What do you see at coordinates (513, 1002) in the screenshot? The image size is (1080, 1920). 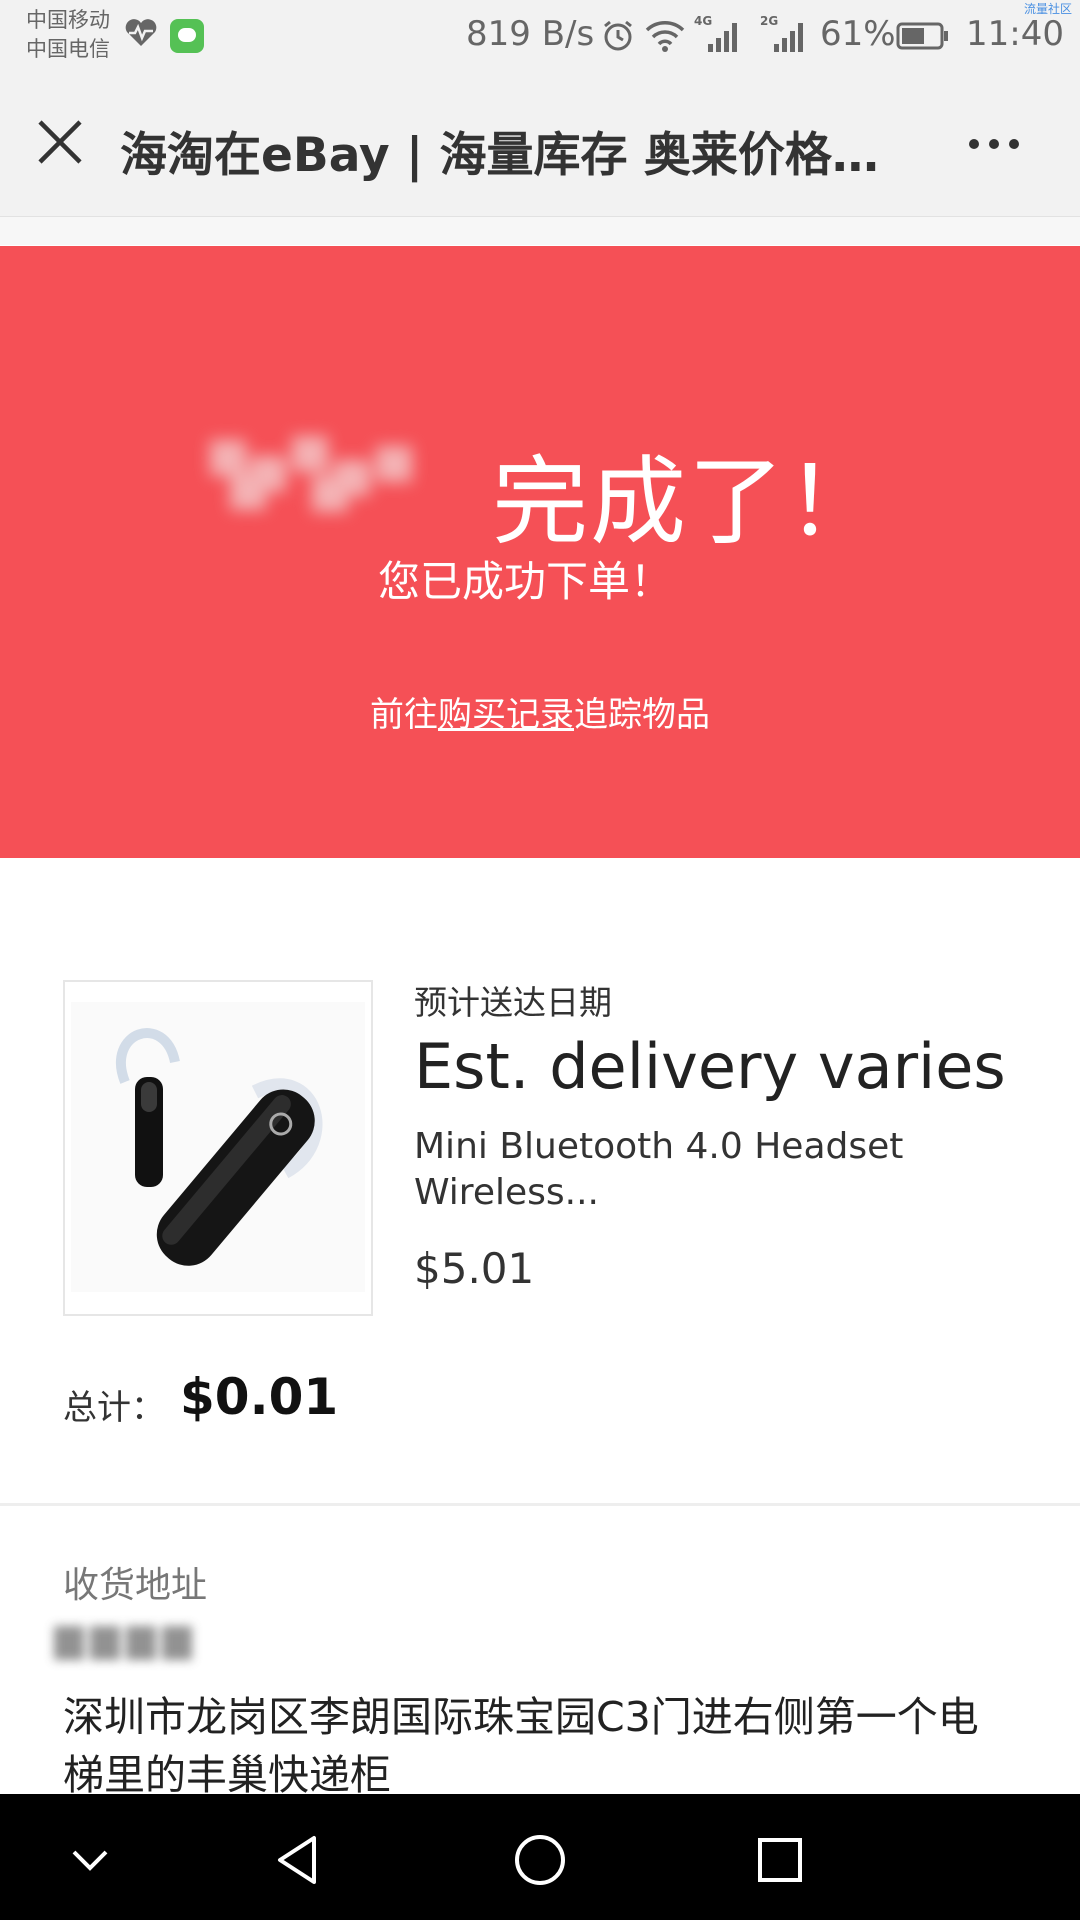 I see `delivery-label: 预计送达日期` at bounding box center [513, 1002].